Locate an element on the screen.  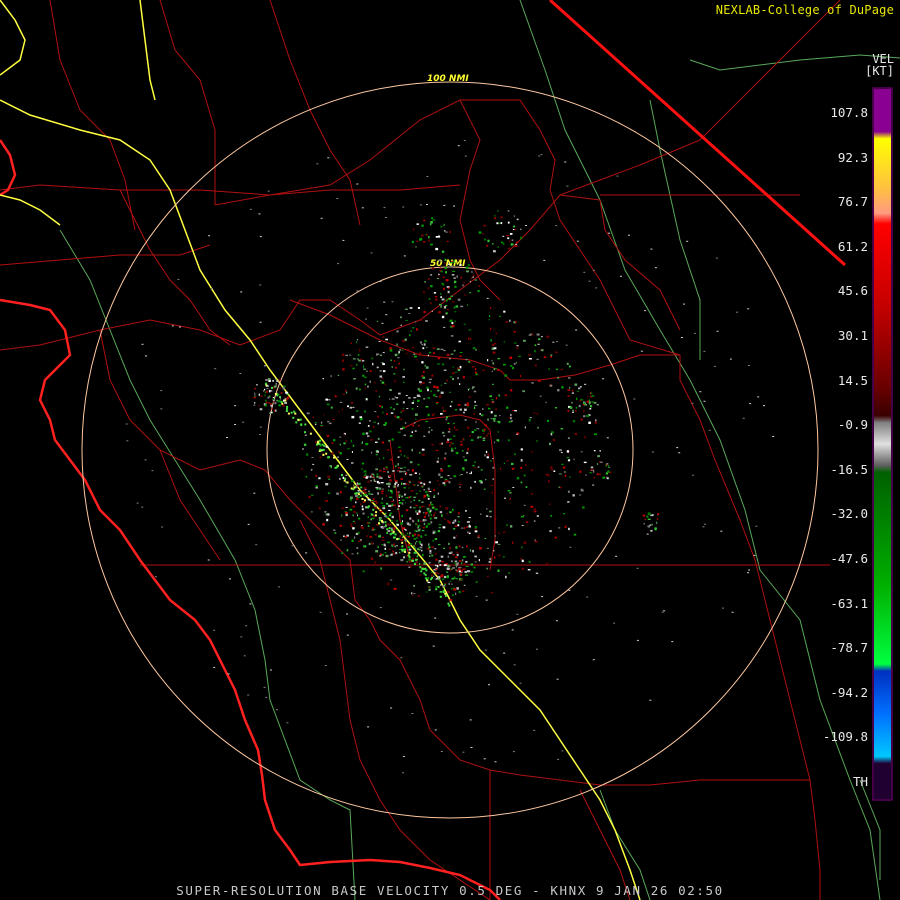
legend-tick: -47.6 is located at coordinates (849, 558).